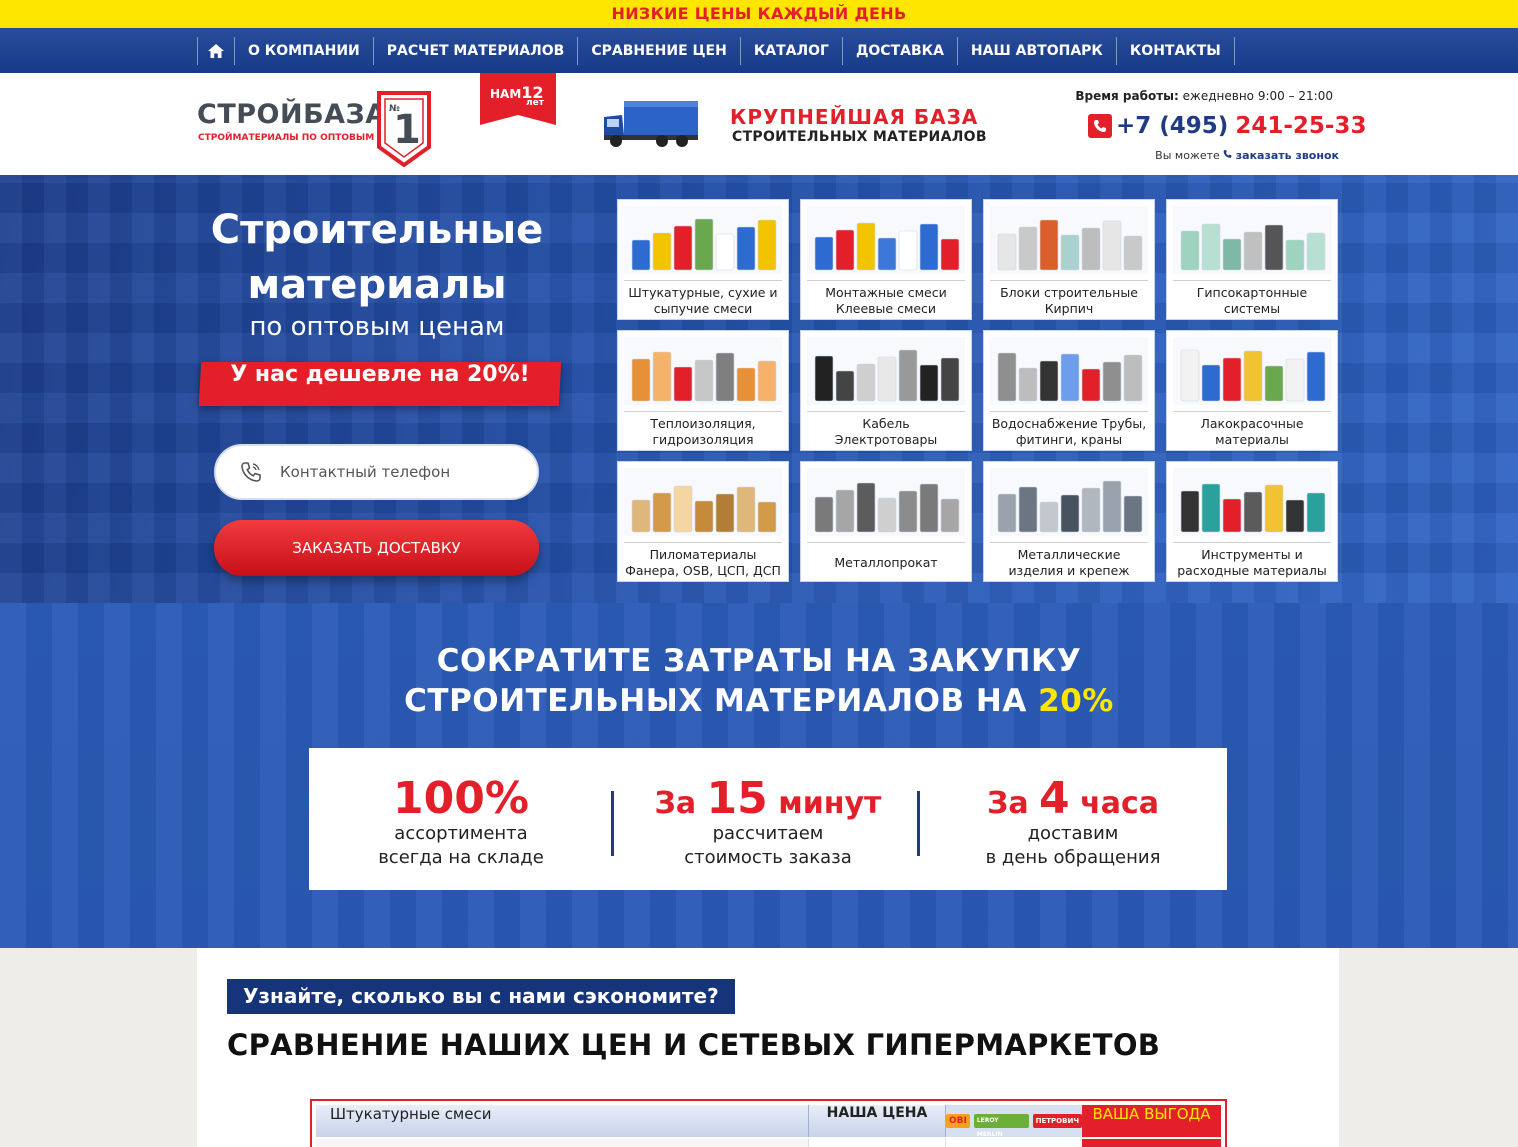  I want to click on contact-phone-field, so click(376, 472).